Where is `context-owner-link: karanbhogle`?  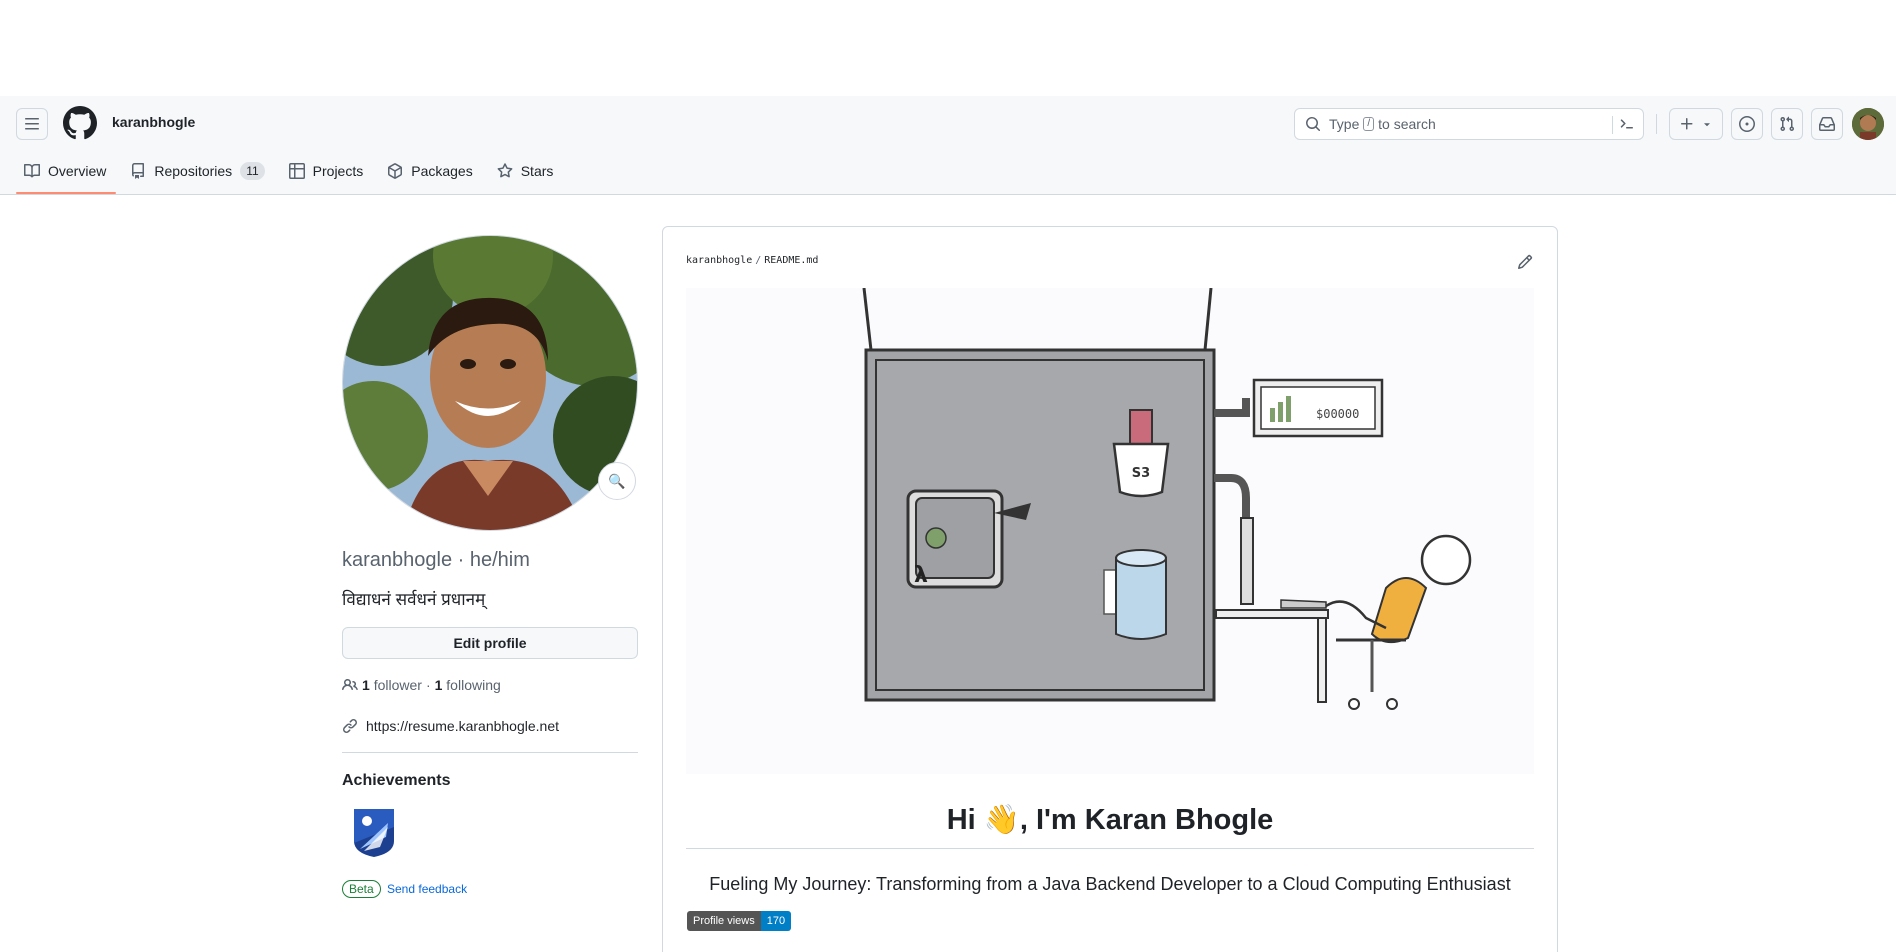 context-owner-link: karanbhogle is located at coordinates (153, 122).